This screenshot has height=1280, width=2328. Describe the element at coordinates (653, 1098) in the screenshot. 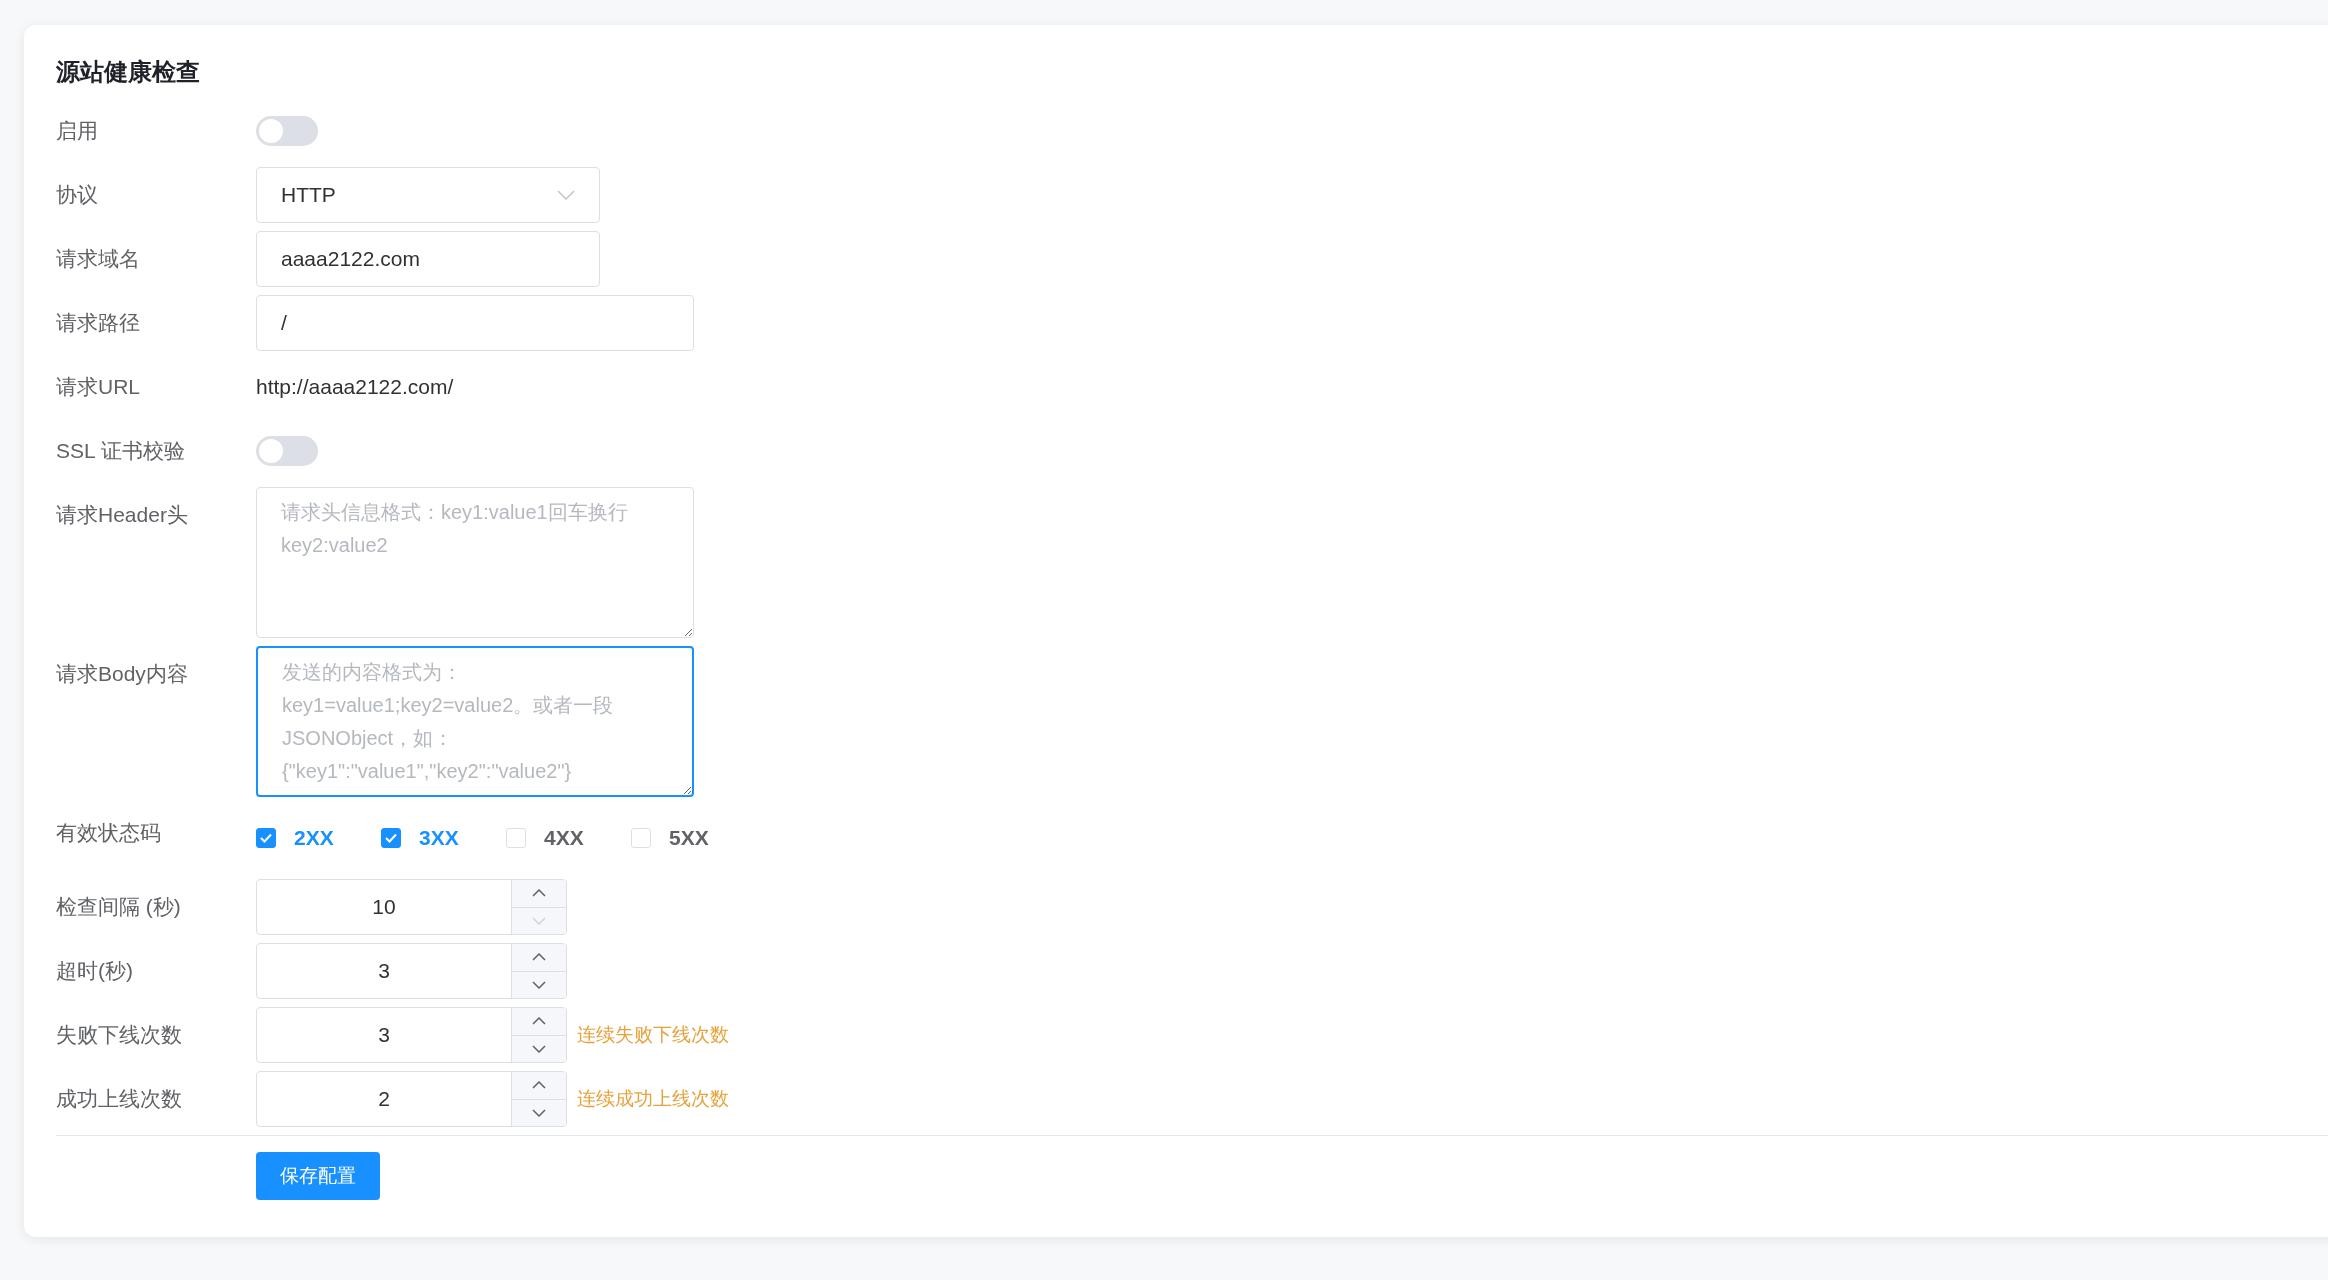

I see `hint-text: 连续成功上线次数` at that location.